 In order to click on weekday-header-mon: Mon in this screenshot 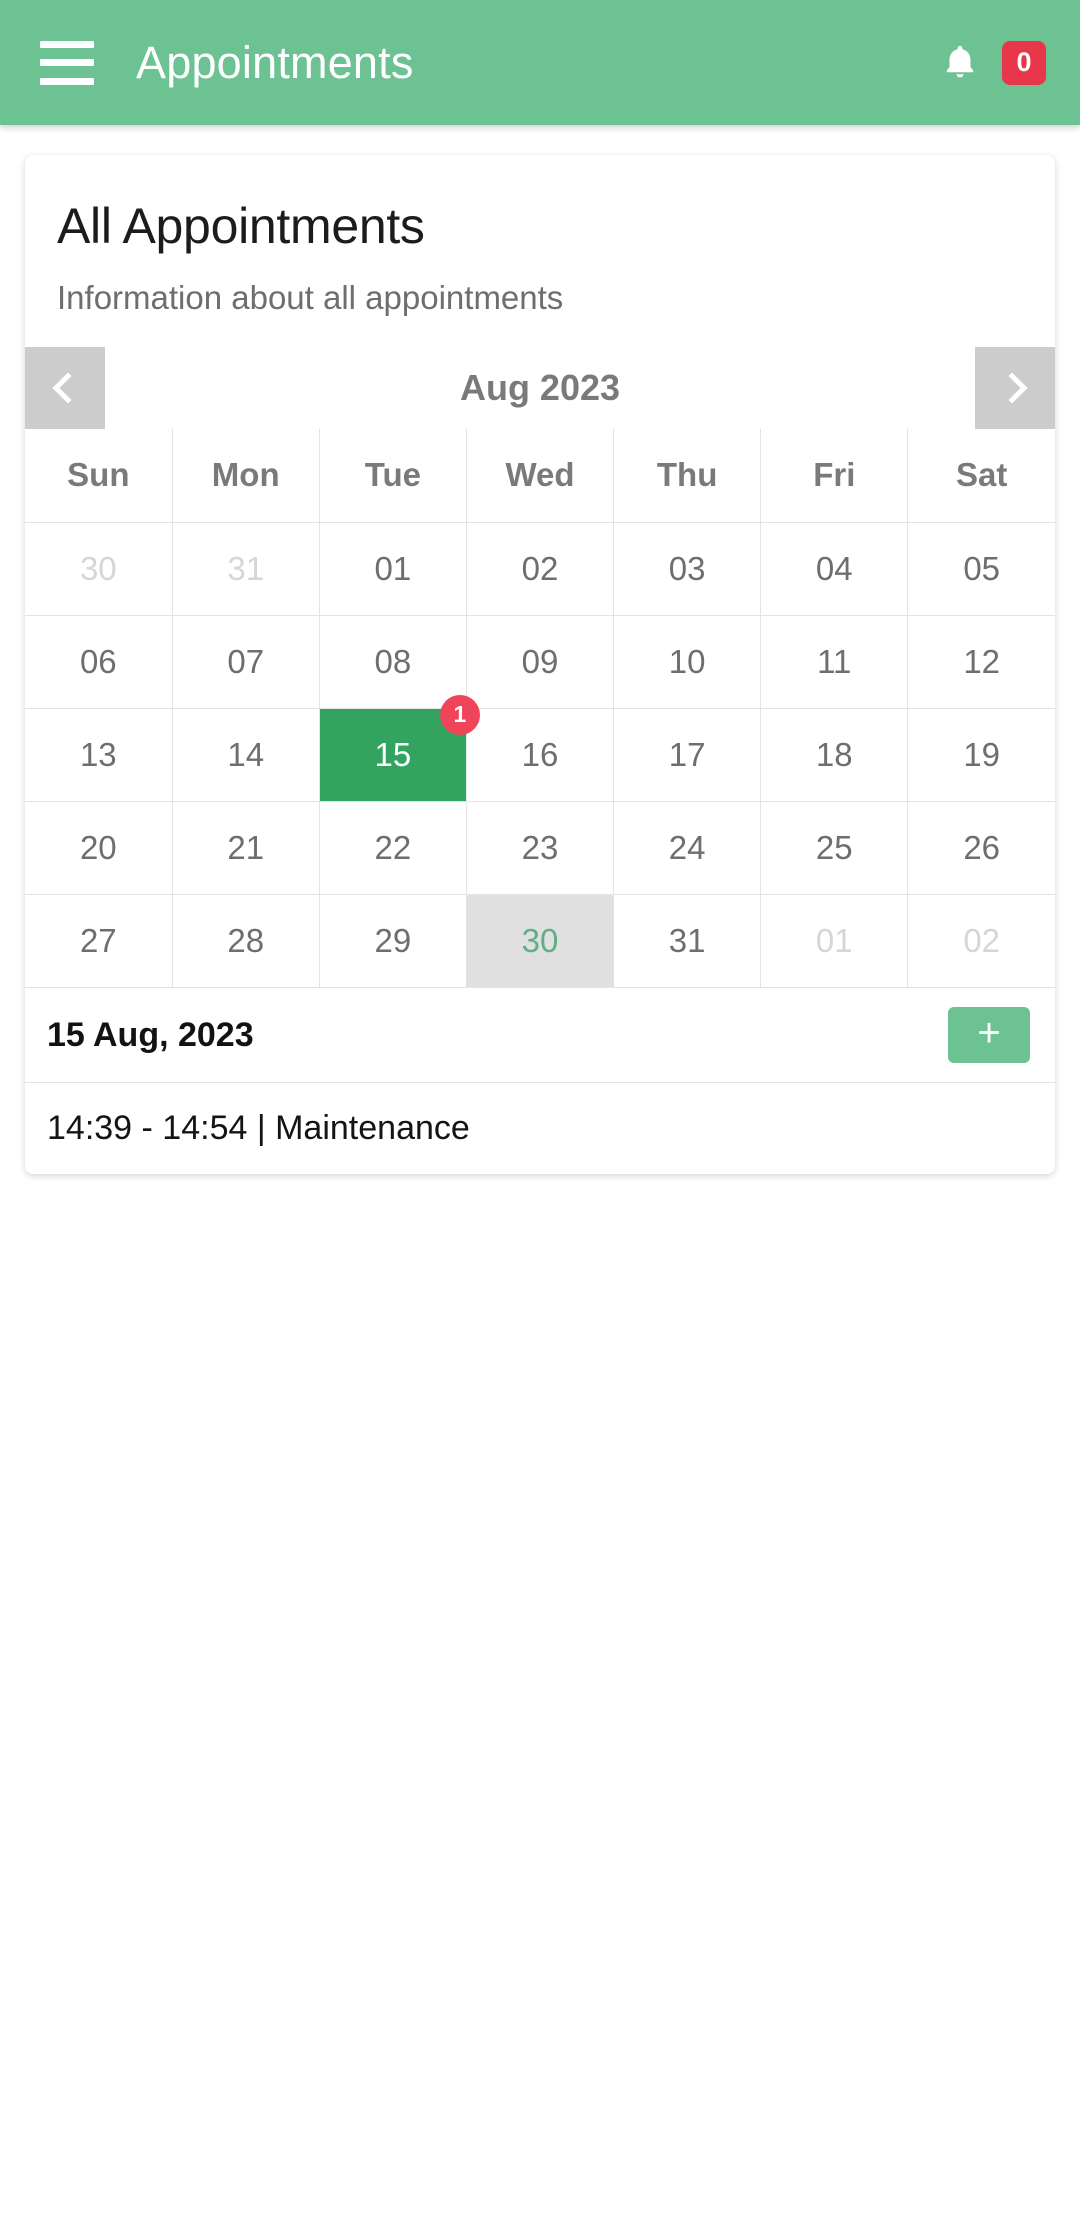, I will do `click(245, 476)`.